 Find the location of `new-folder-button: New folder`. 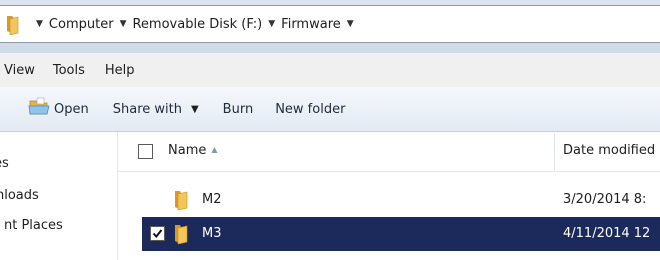

new-folder-button: New folder is located at coordinates (310, 109).